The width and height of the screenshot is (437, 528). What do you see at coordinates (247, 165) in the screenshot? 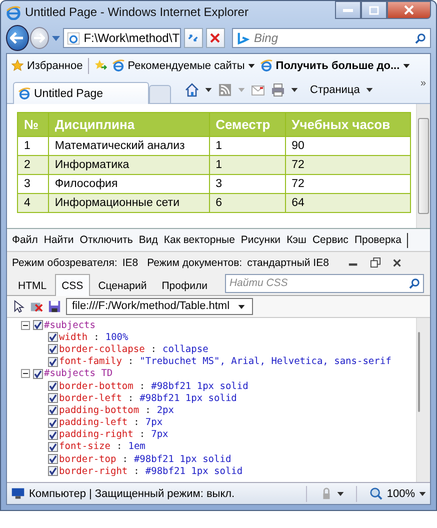
I see `table-cell: 1` at bounding box center [247, 165].